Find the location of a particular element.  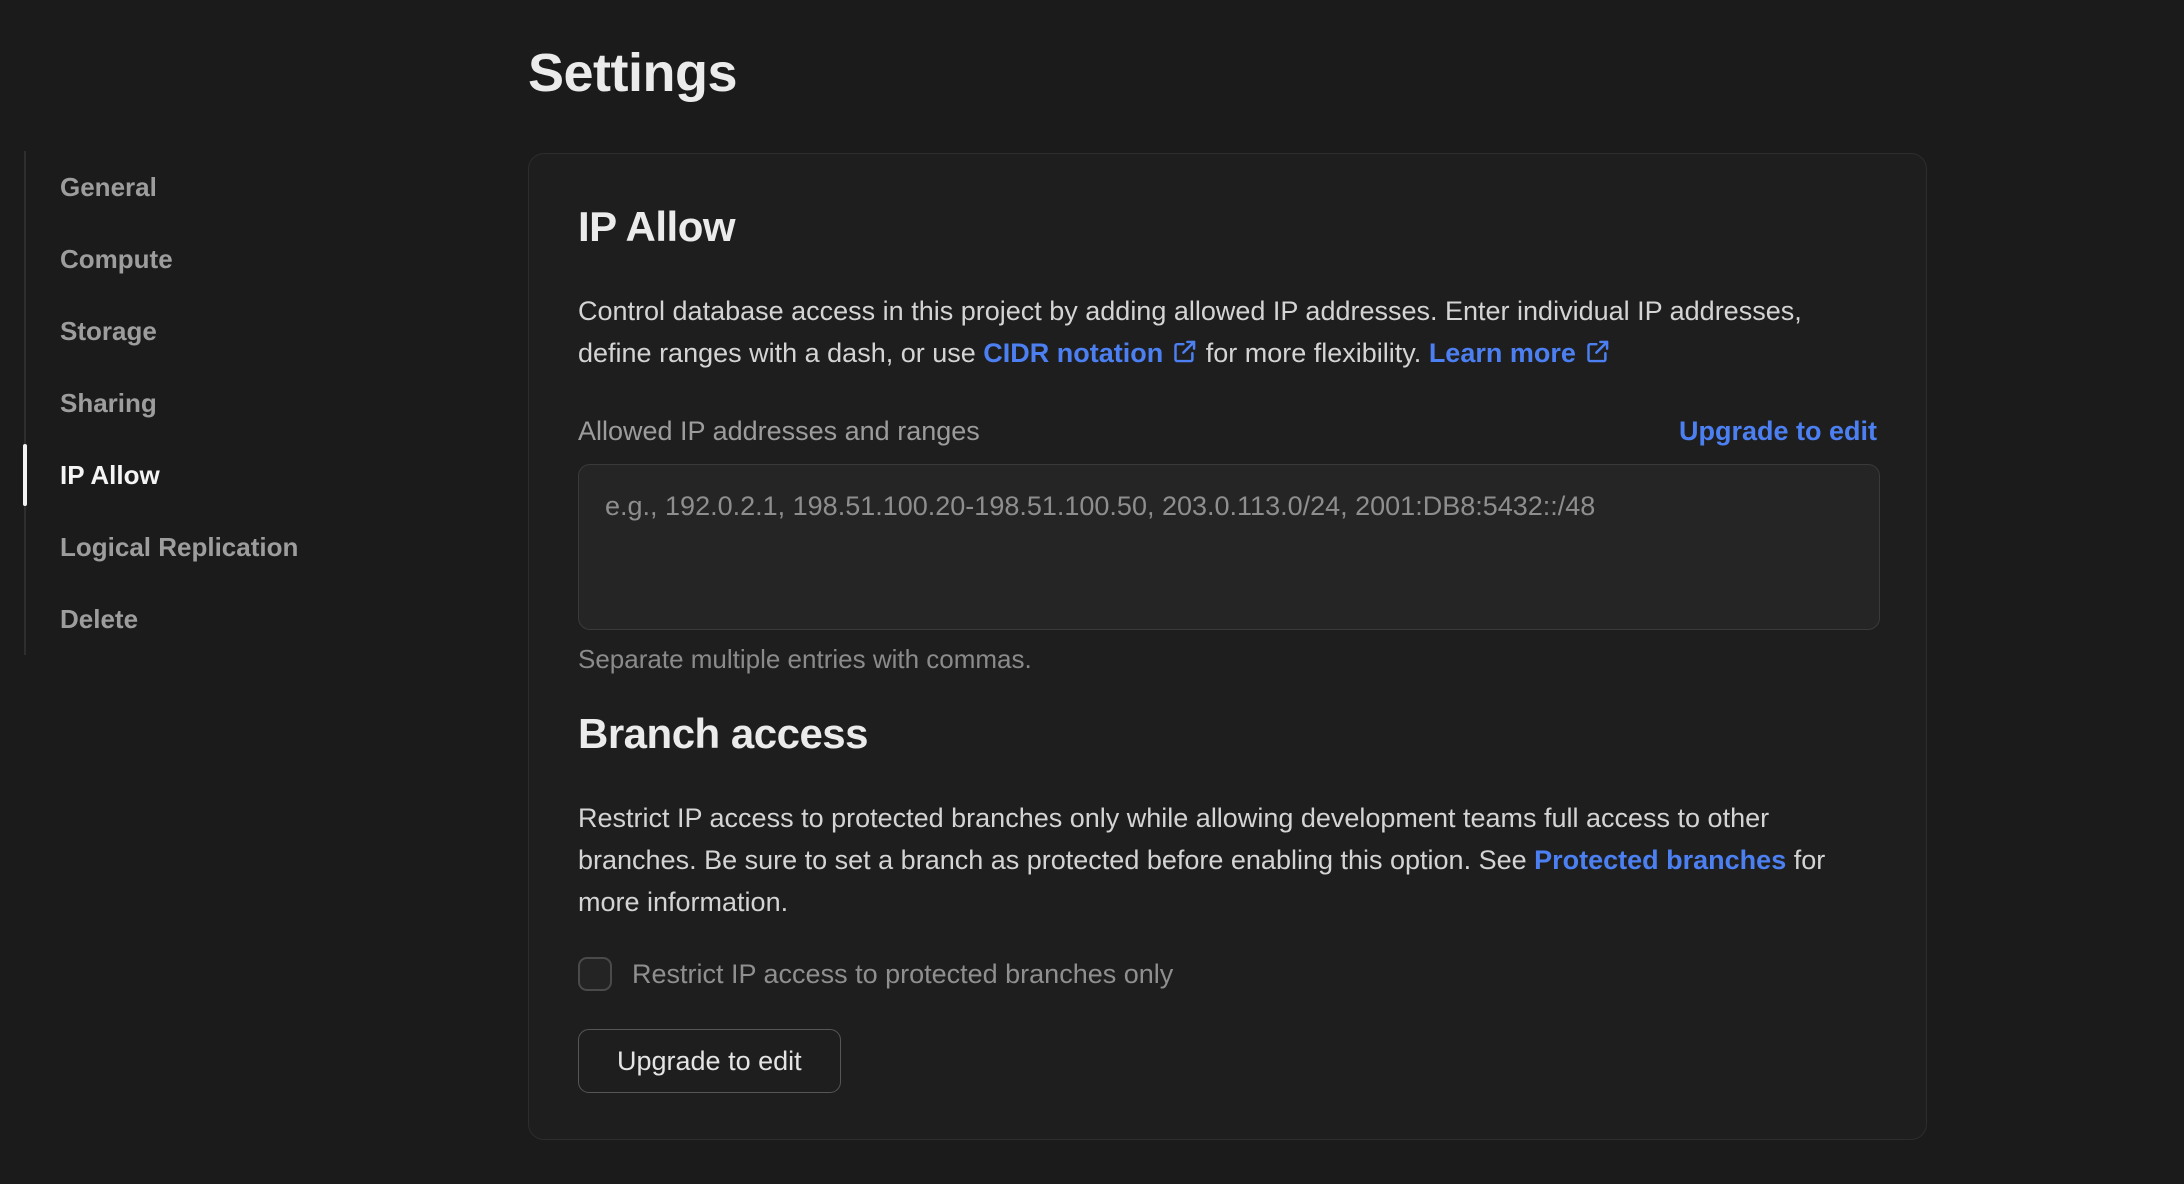

page-title: Settings is located at coordinates (633, 73).